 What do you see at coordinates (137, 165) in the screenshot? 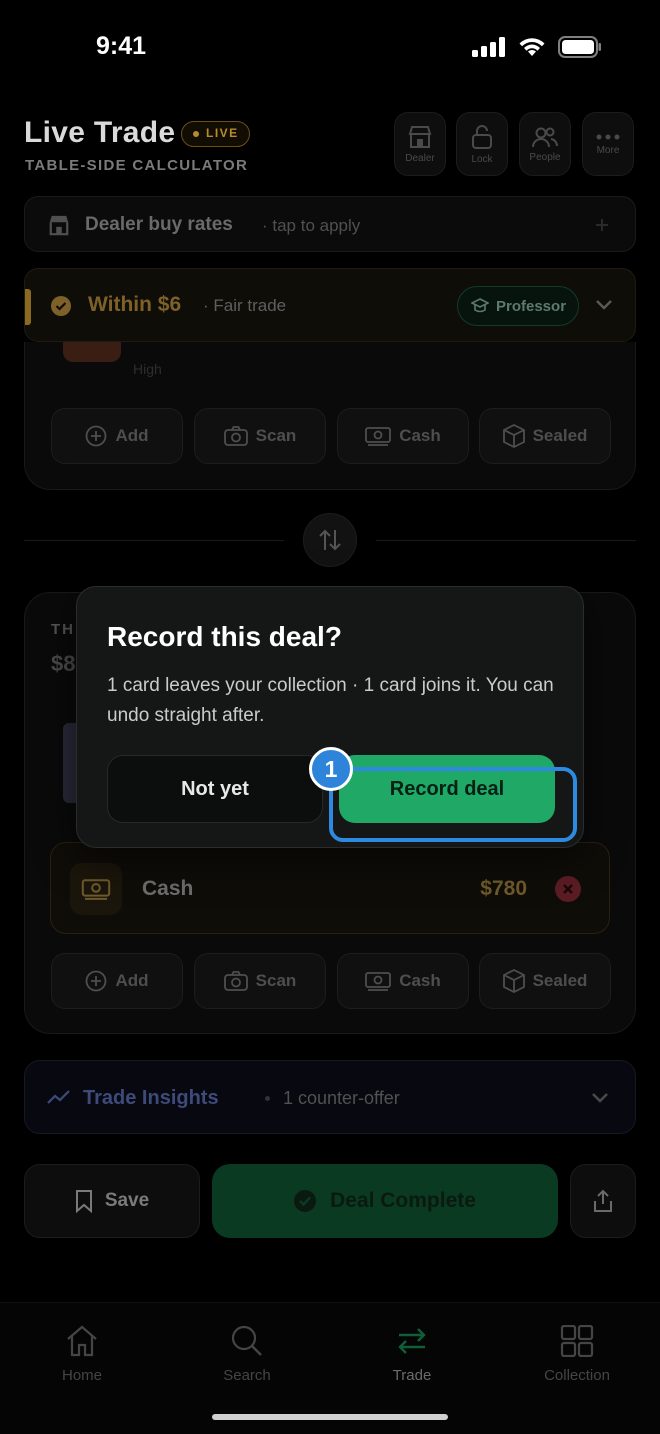
I see `page-subtitle: TABLE-SIDE CALCULATOR` at bounding box center [137, 165].